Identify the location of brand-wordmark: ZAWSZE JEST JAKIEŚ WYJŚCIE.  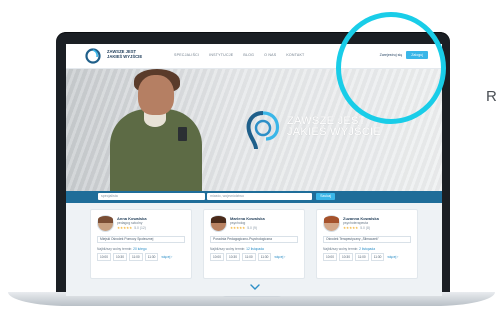
(124, 54).